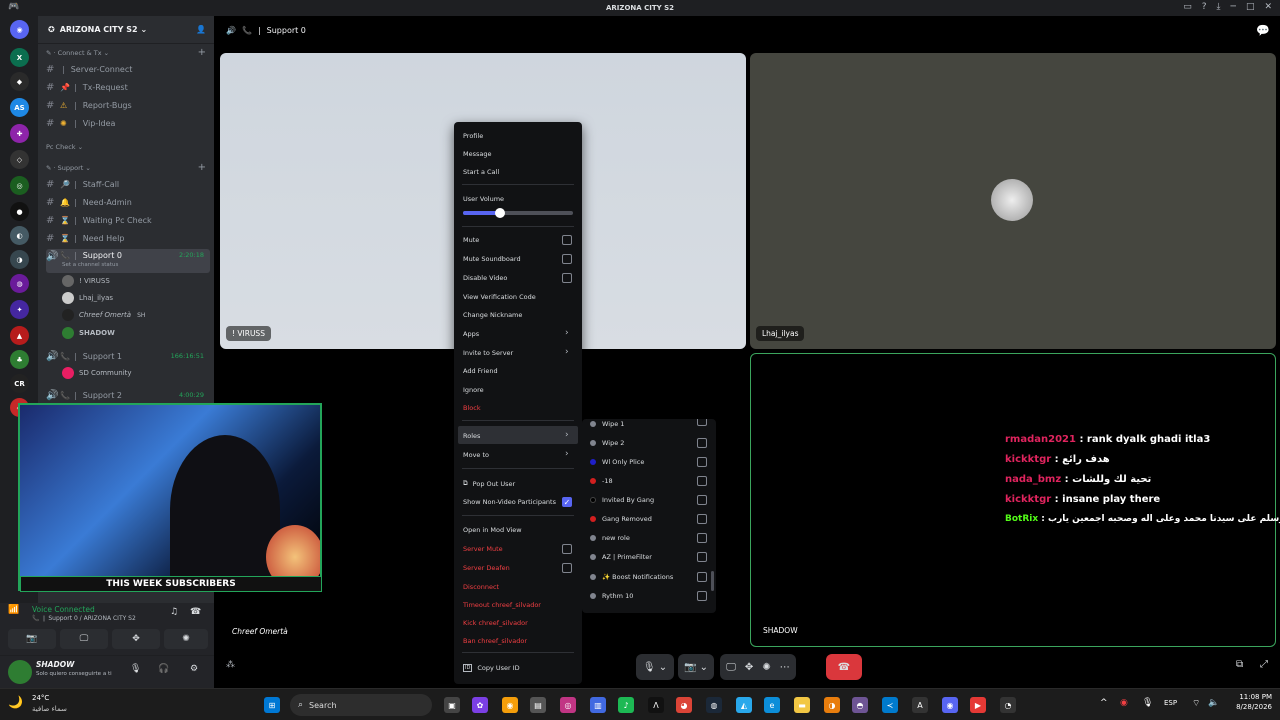 This screenshot has width=1280, height=720. What do you see at coordinates (19, 107) in the screenshot?
I see `server-icon: AS` at bounding box center [19, 107].